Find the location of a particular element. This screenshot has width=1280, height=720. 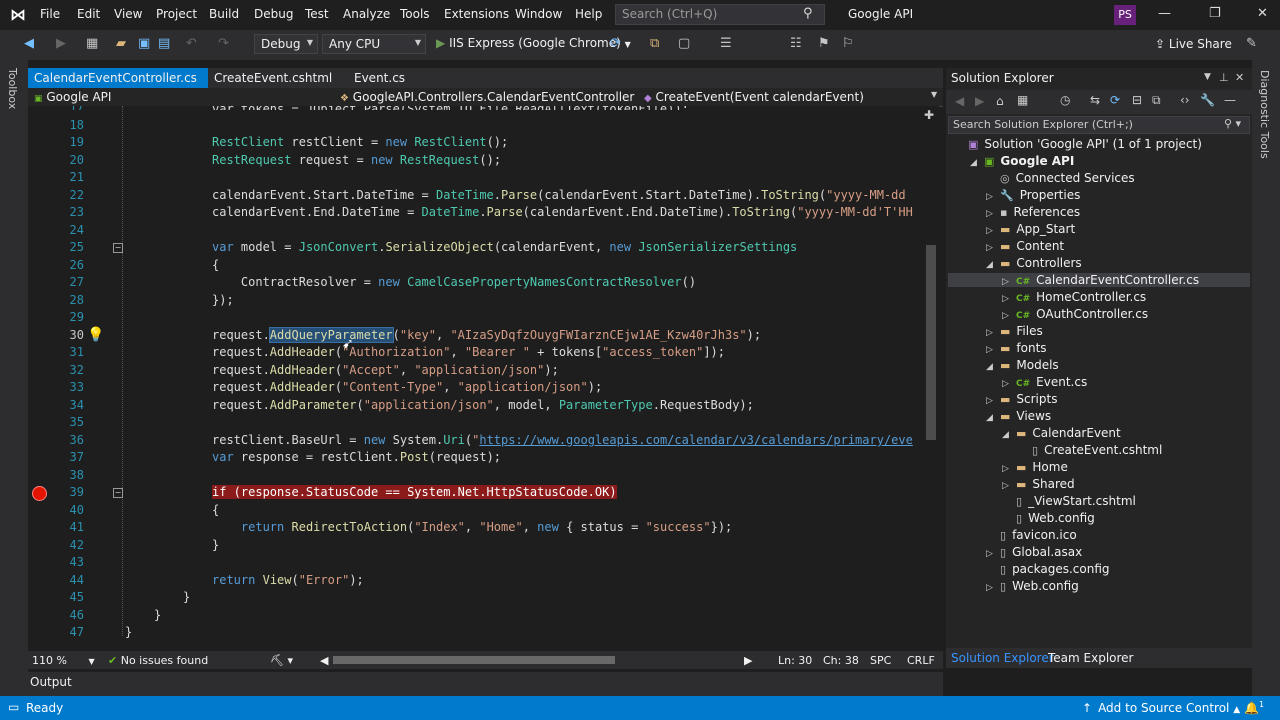

open-folder-icon: ▰ is located at coordinates (121, 43).